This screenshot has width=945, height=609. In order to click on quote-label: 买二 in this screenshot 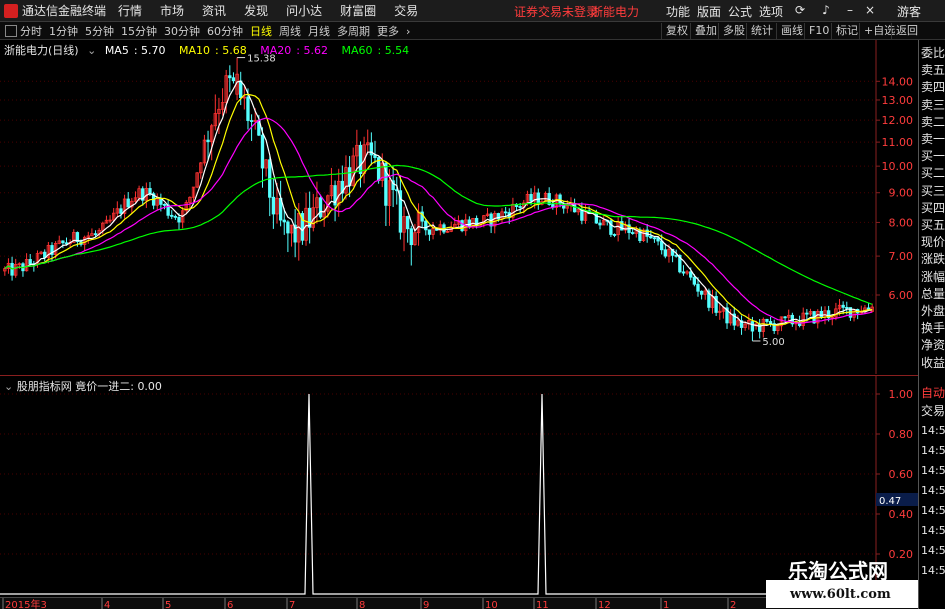, I will do `click(933, 173)`.